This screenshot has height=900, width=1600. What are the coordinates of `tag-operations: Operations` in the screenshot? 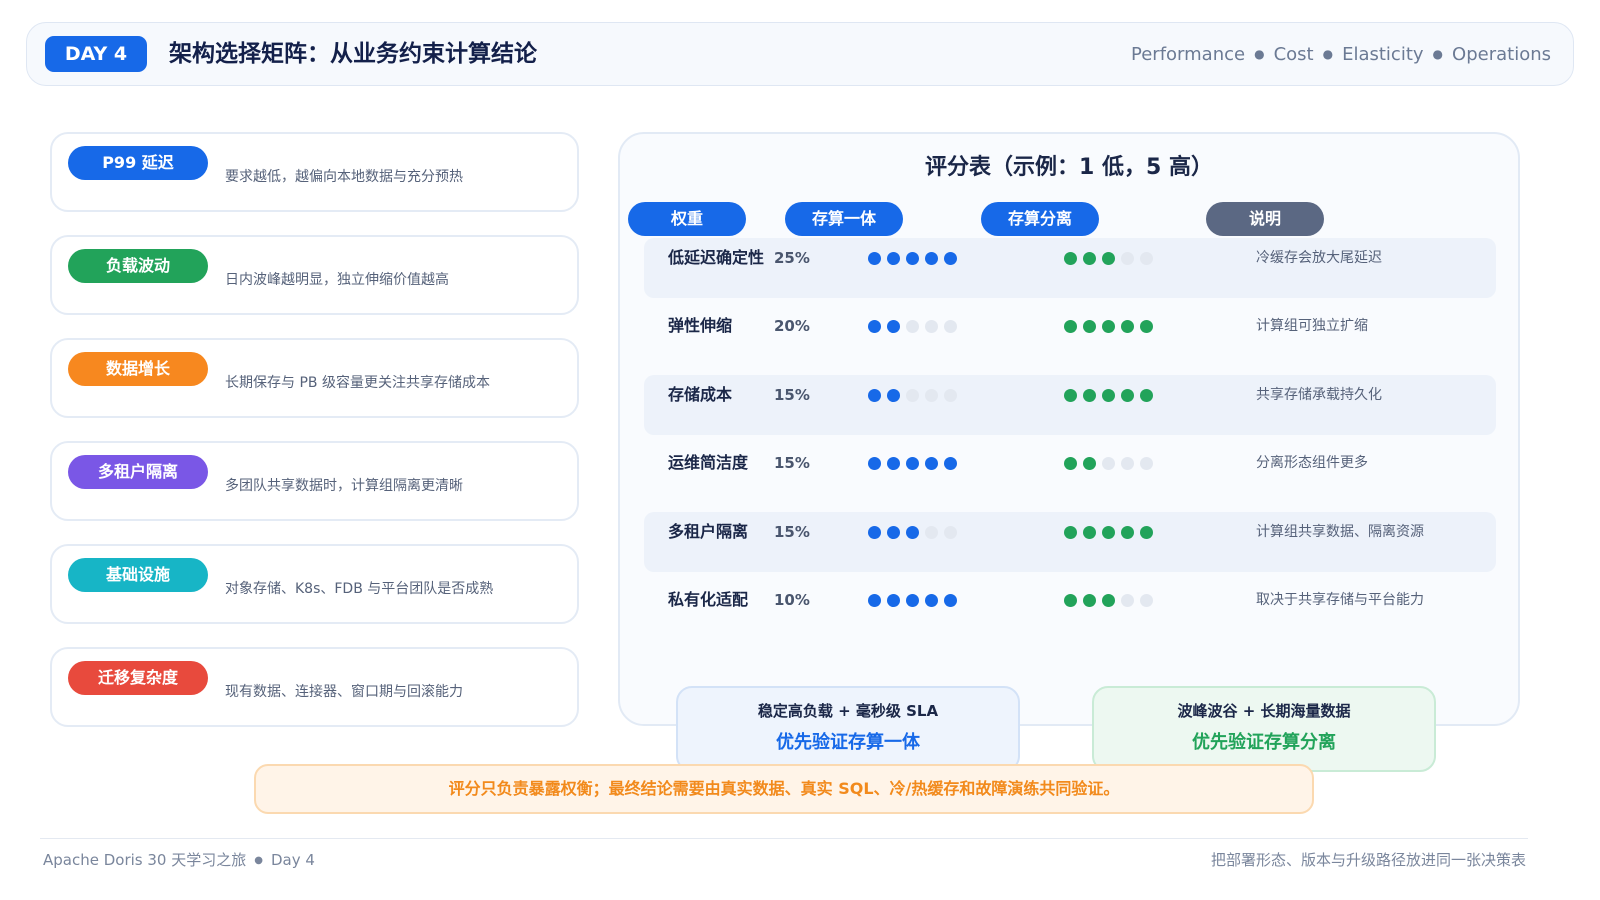 It's located at (1501, 54).